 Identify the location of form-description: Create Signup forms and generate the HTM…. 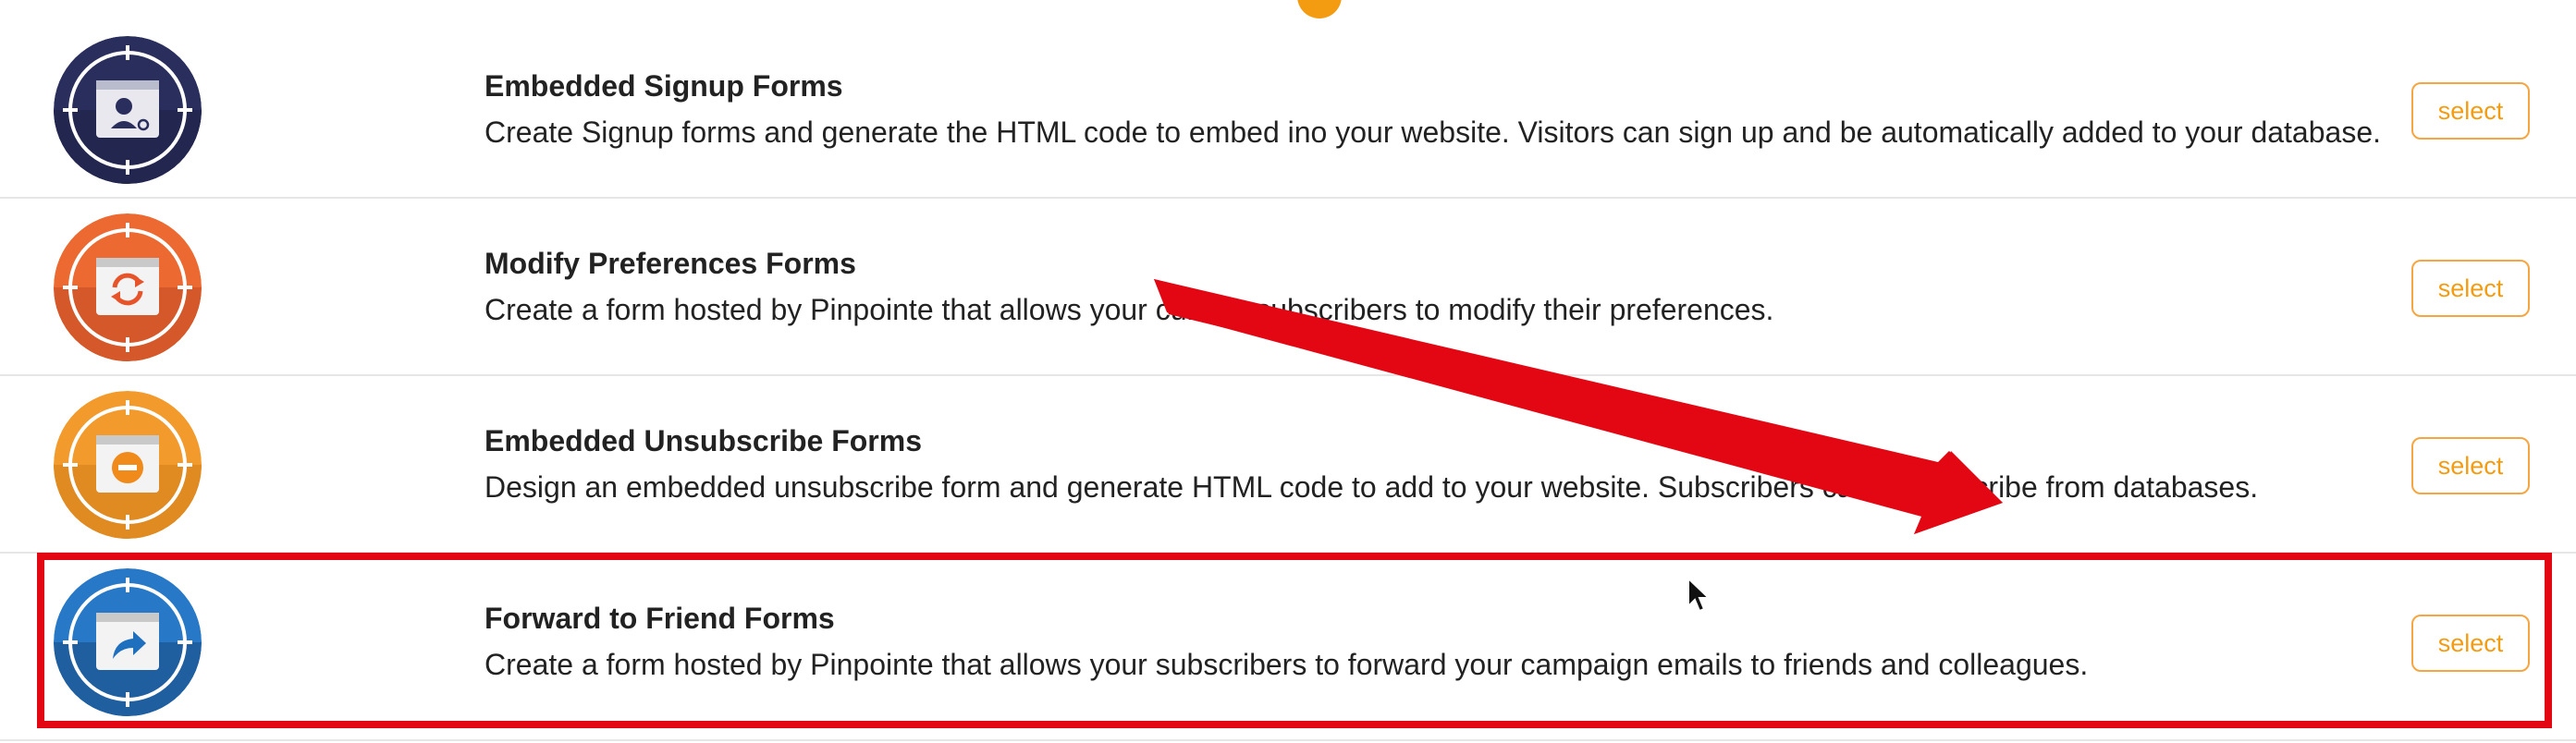
(1433, 132).